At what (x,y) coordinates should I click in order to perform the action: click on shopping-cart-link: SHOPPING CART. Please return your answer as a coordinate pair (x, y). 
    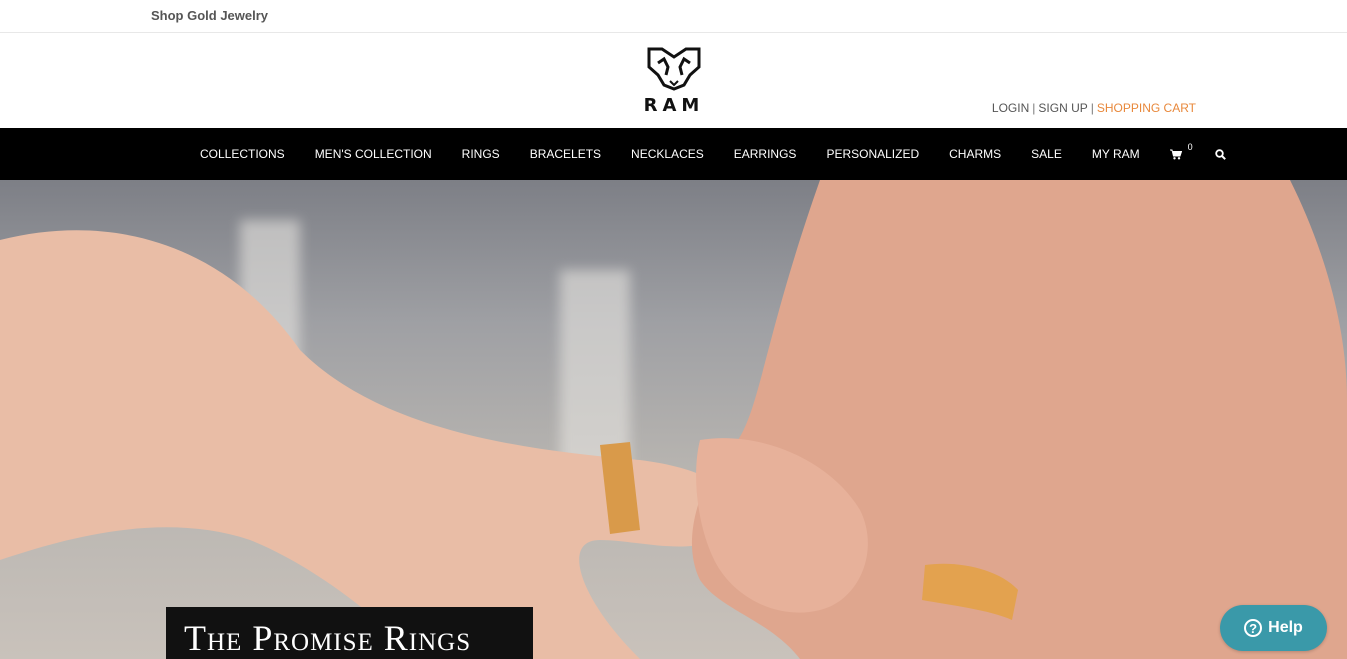
    Looking at the image, I should click on (1146, 108).